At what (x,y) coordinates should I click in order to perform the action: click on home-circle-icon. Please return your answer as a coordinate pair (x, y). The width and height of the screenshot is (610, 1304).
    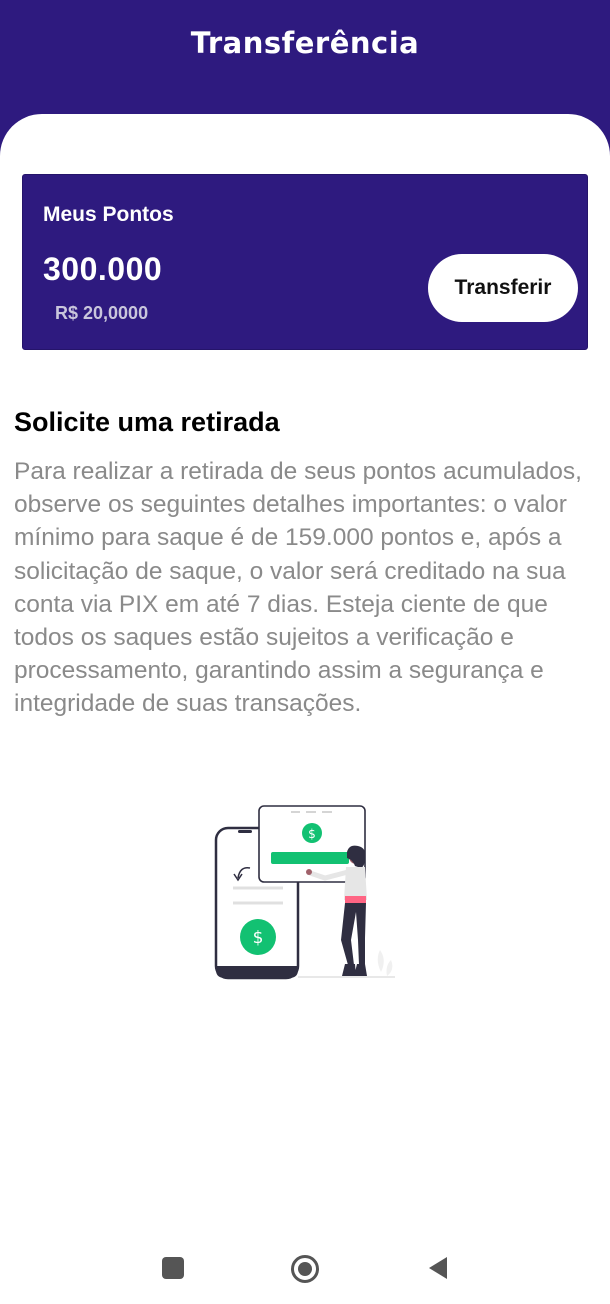
    Looking at the image, I should click on (304, 1268).